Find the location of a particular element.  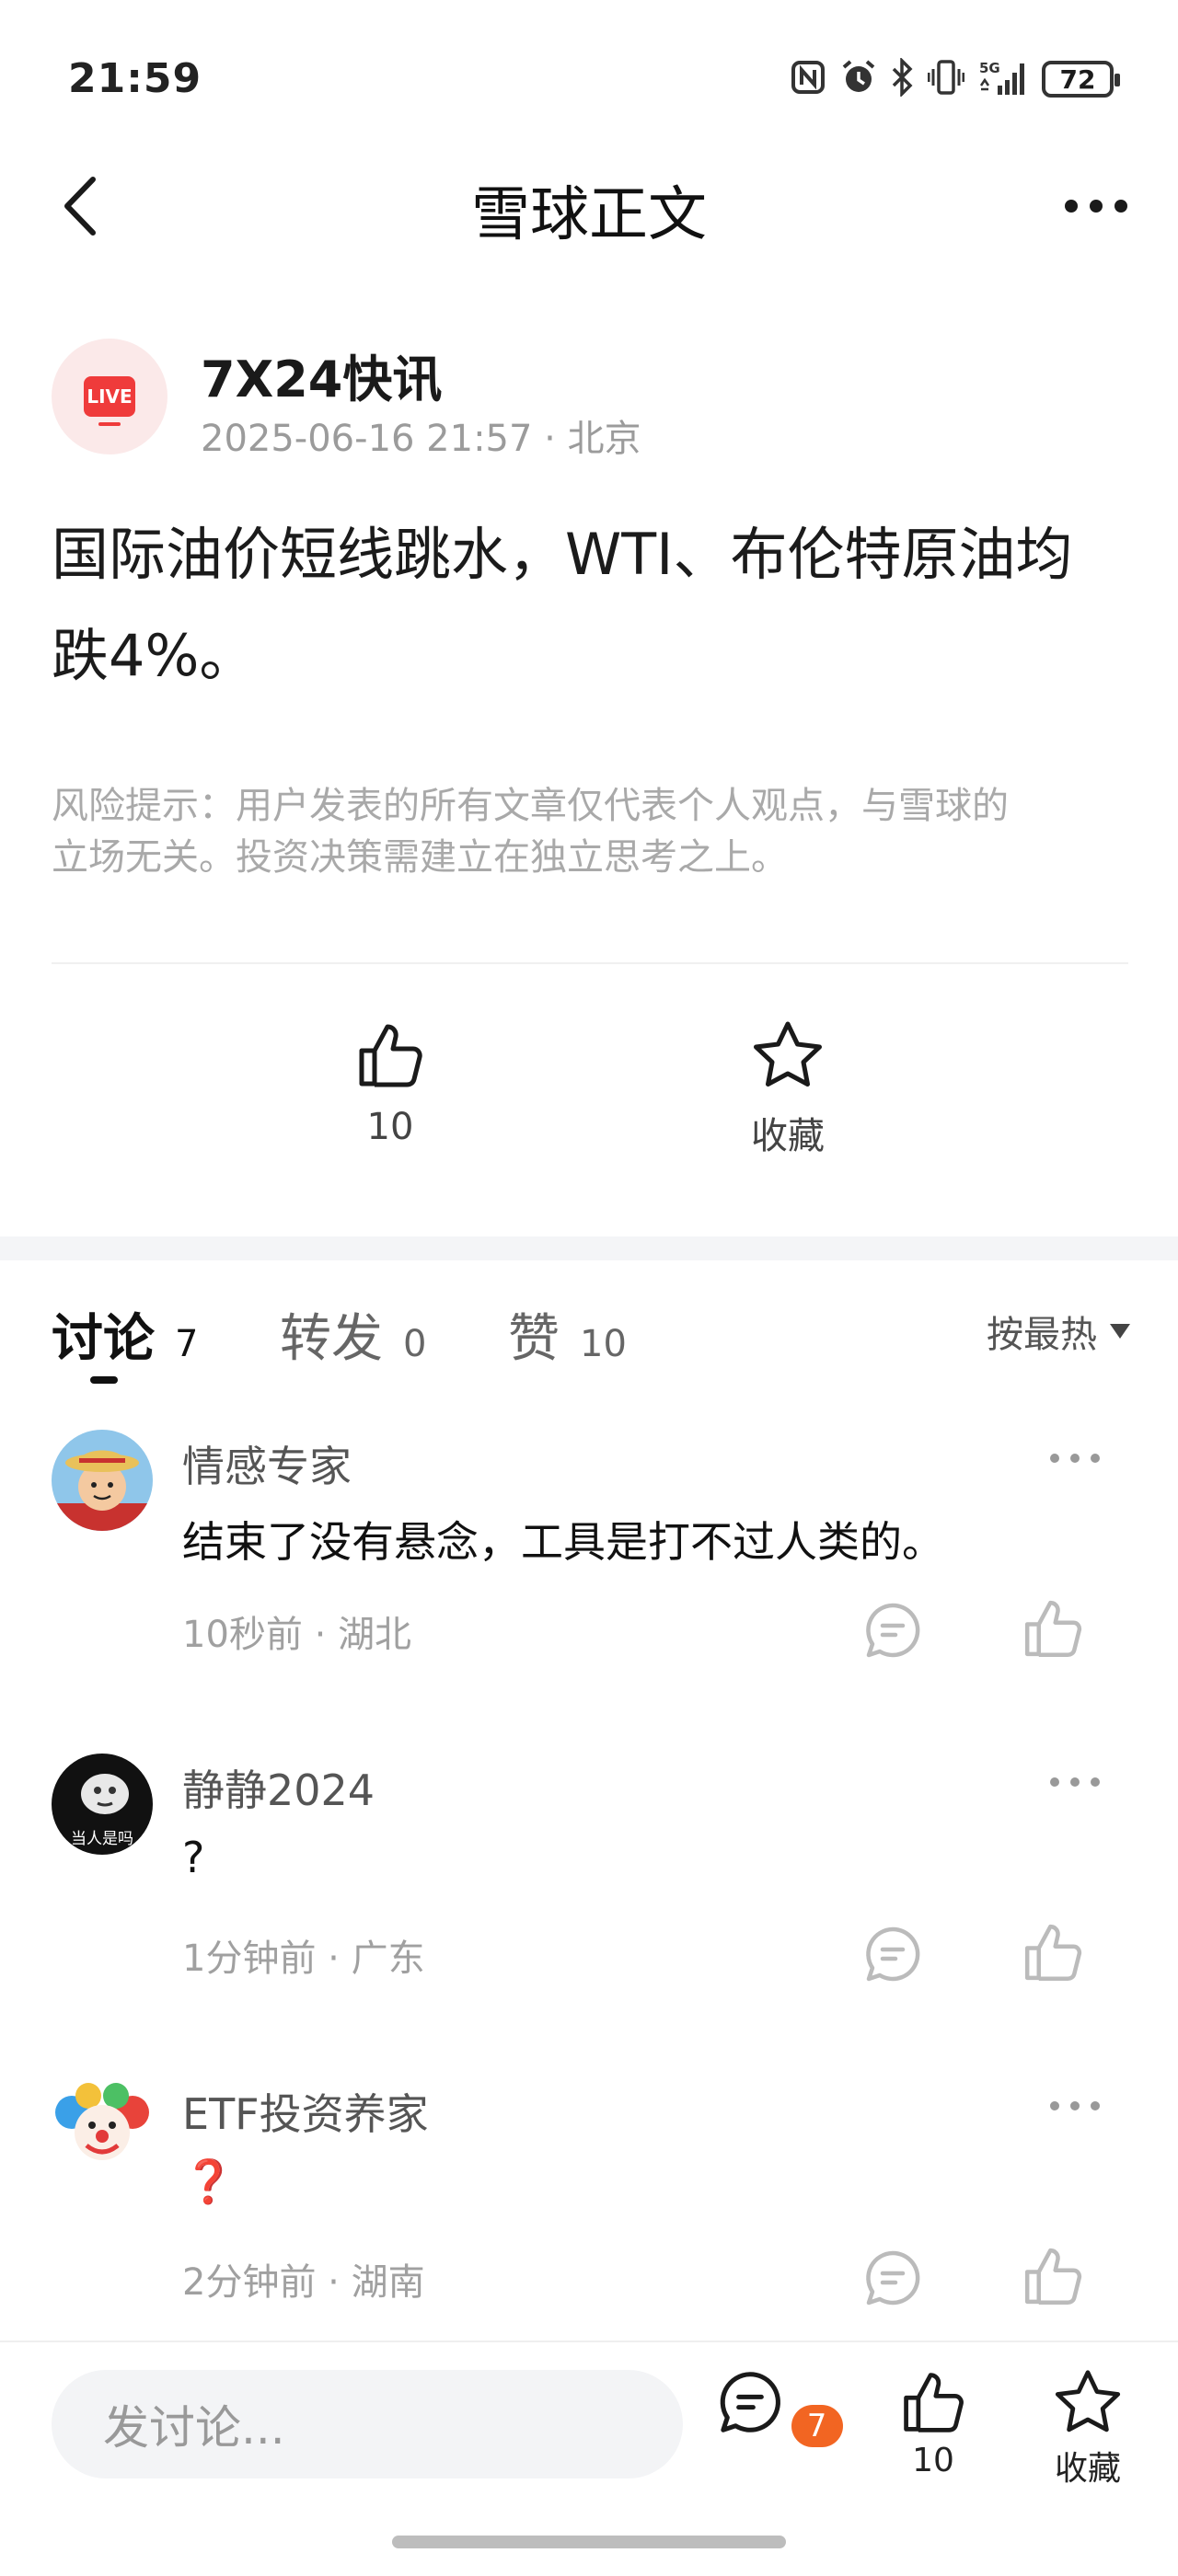

comment-text: ? is located at coordinates (193, 1857).